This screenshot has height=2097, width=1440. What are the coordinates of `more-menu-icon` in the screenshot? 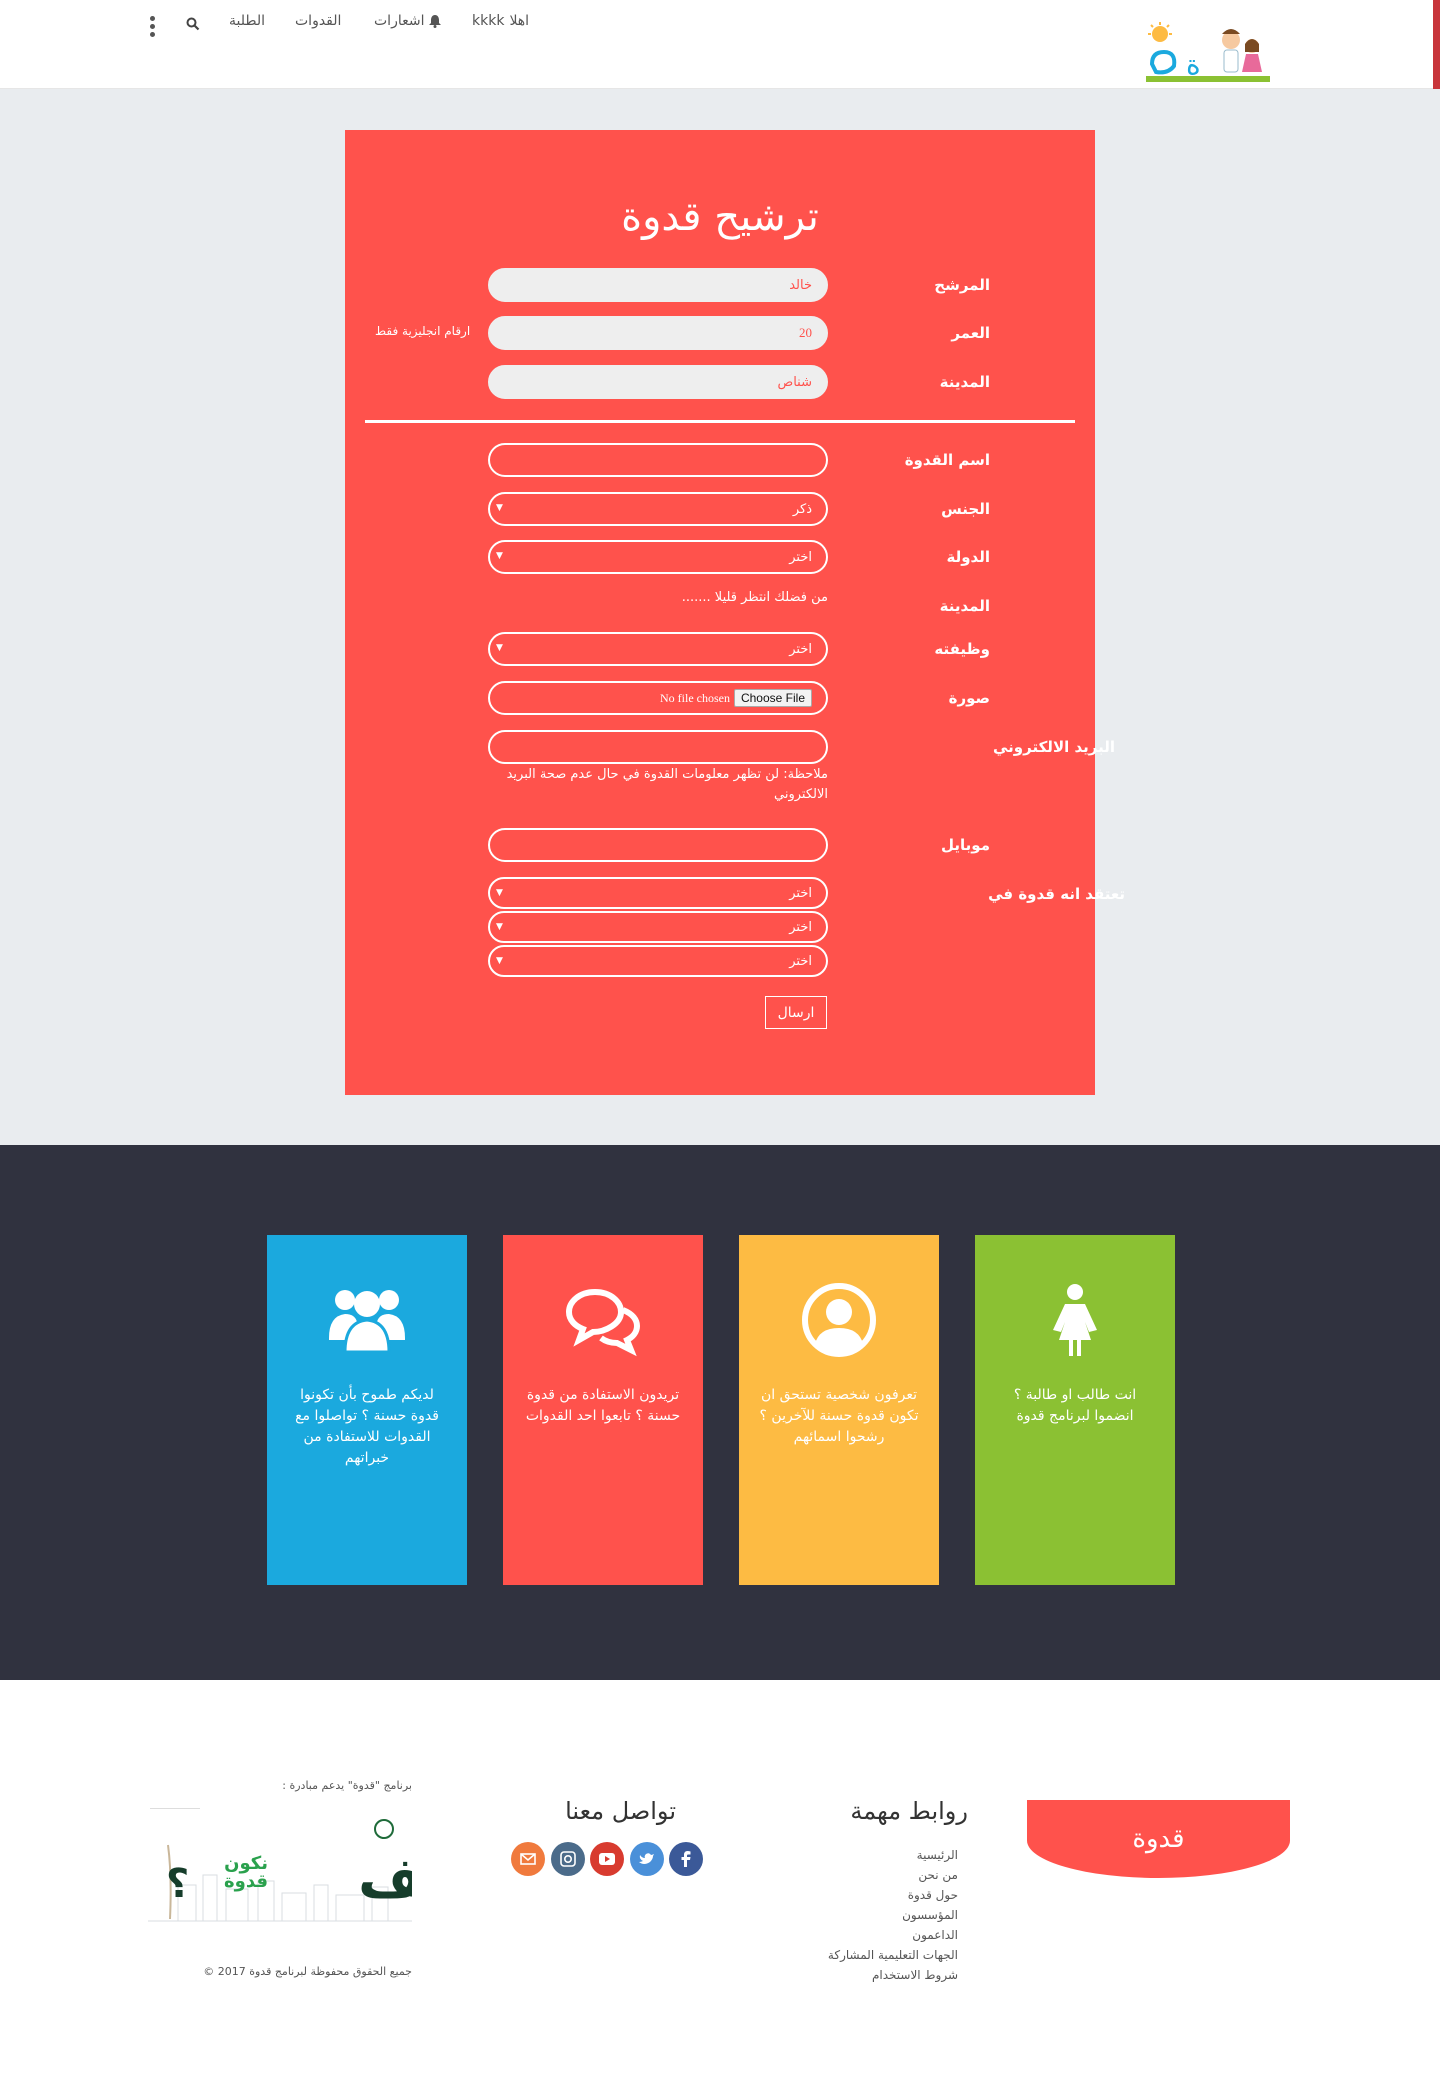 It's located at (153, 27).